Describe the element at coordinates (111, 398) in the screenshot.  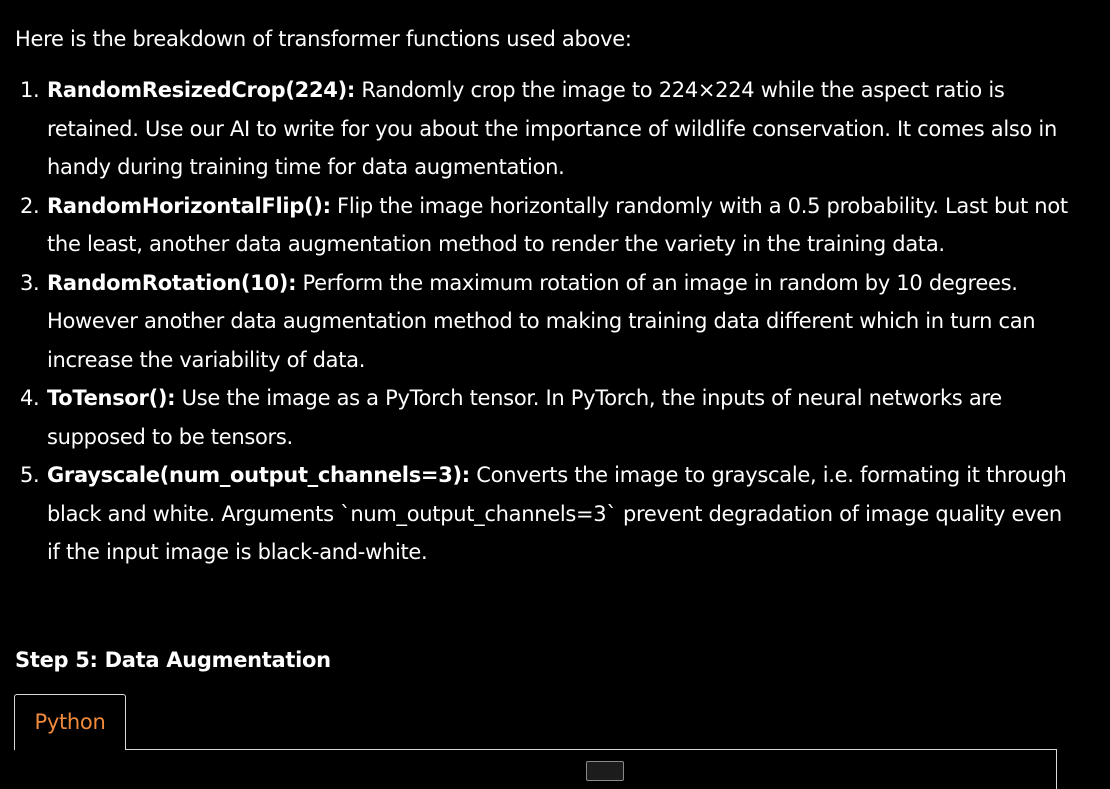
I see `function-name: ToTensor():` at that location.